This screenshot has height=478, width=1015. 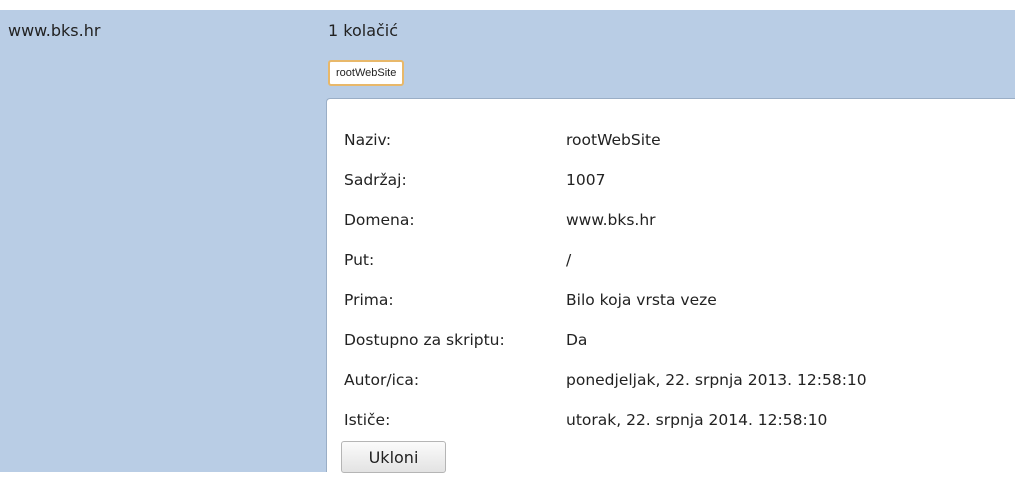 What do you see at coordinates (369, 300) in the screenshot?
I see `detail-label: Prima:` at bounding box center [369, 300].